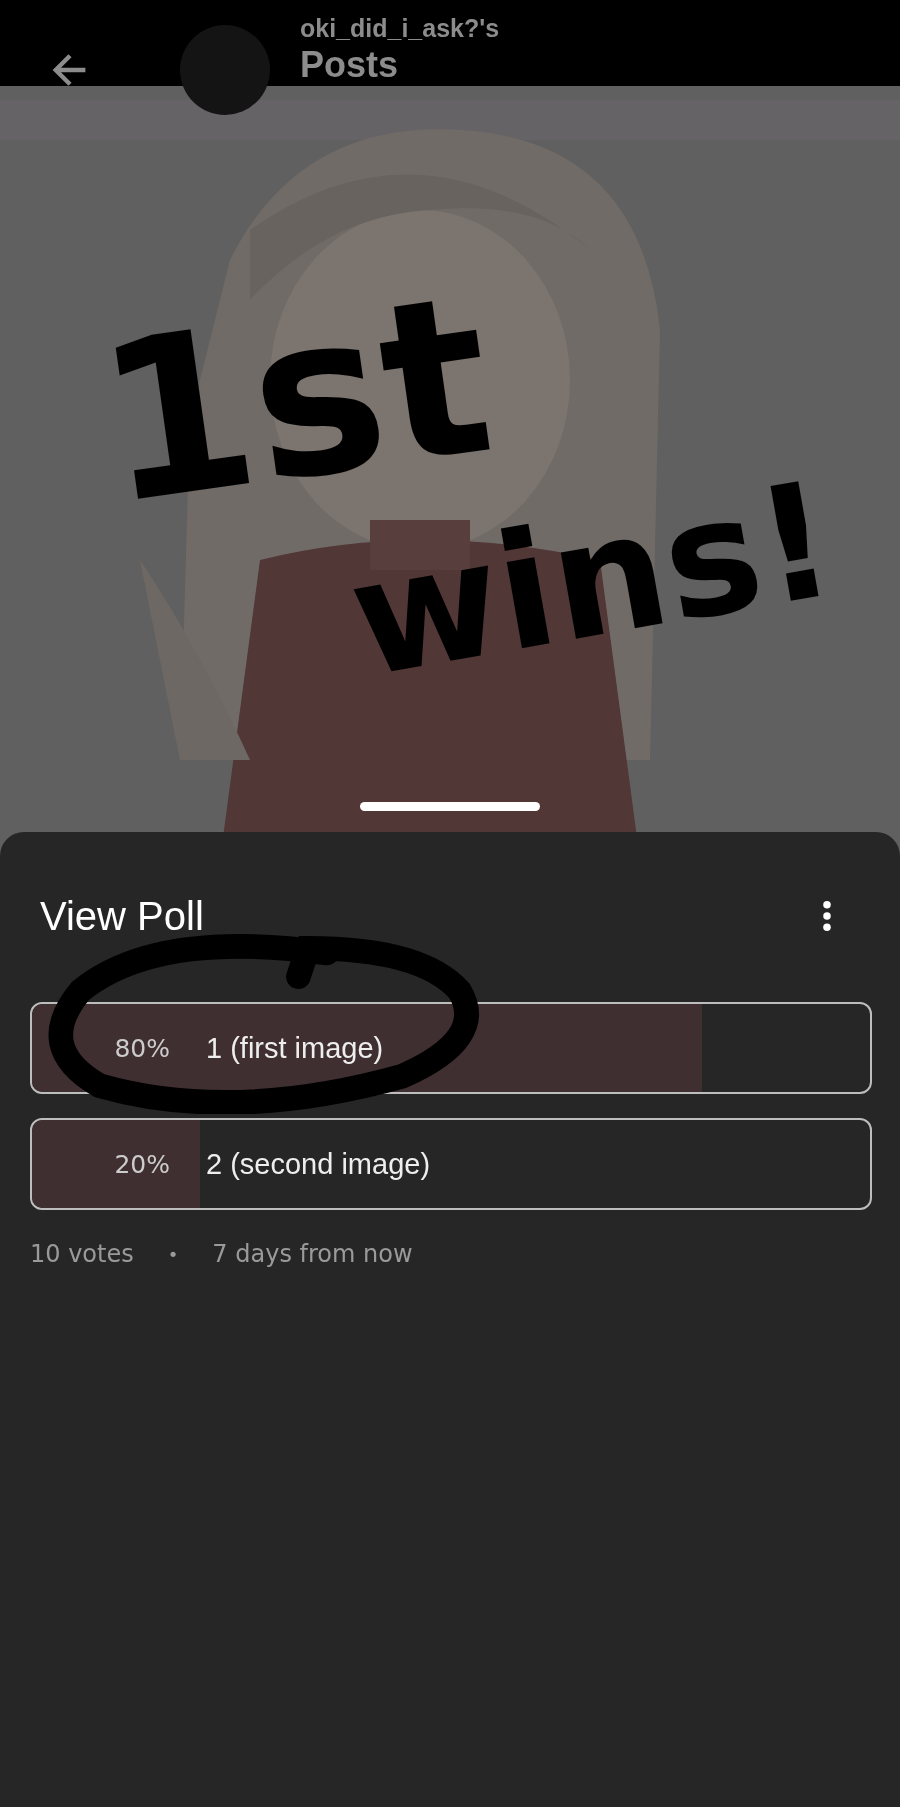  Describe the element at coordinates (312, 1254) in the screenshot. I see `poll-end-time: 7 days from now` at that location.